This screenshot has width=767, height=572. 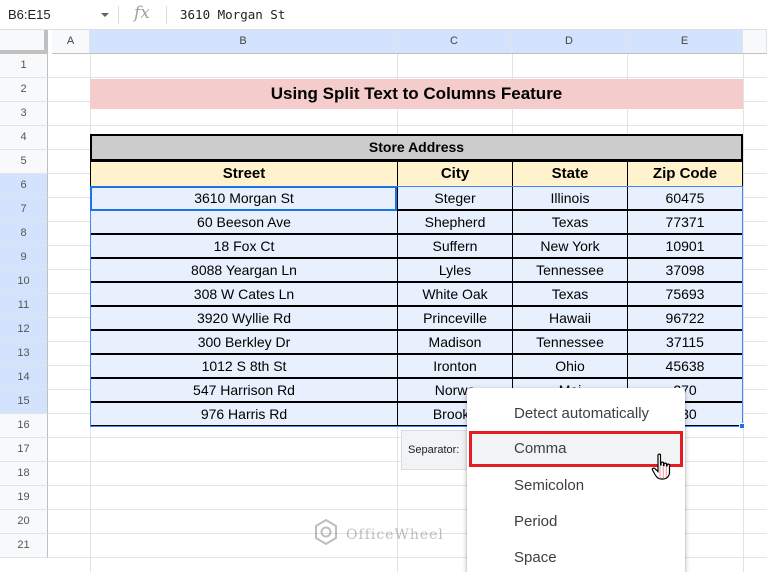 What do you see at coordinates (743, 313) in the screenshot?
I see `grid-line` at bounding box center [743, 313].